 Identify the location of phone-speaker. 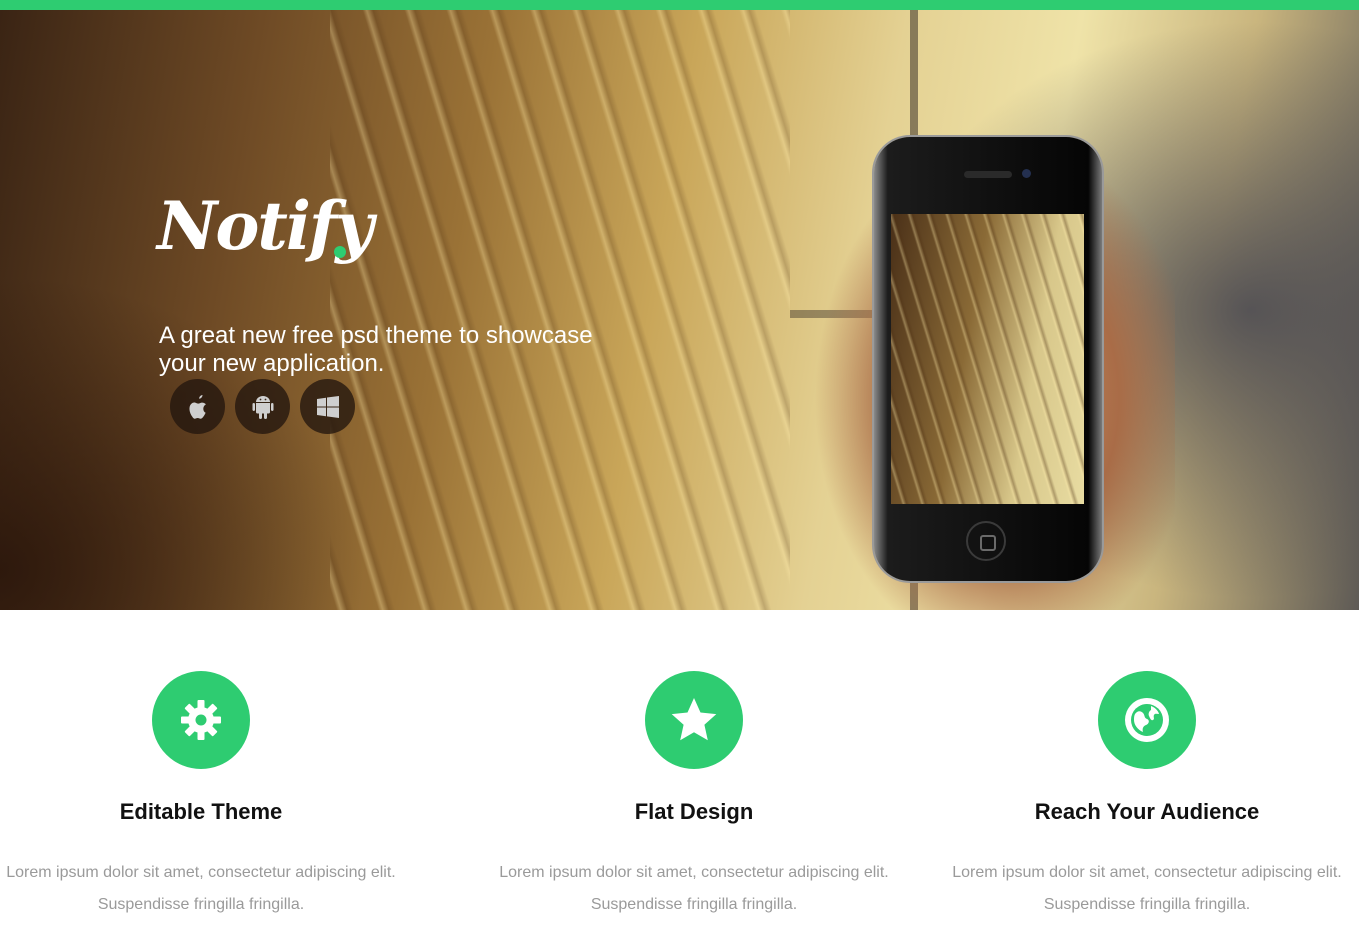
(988, 174).